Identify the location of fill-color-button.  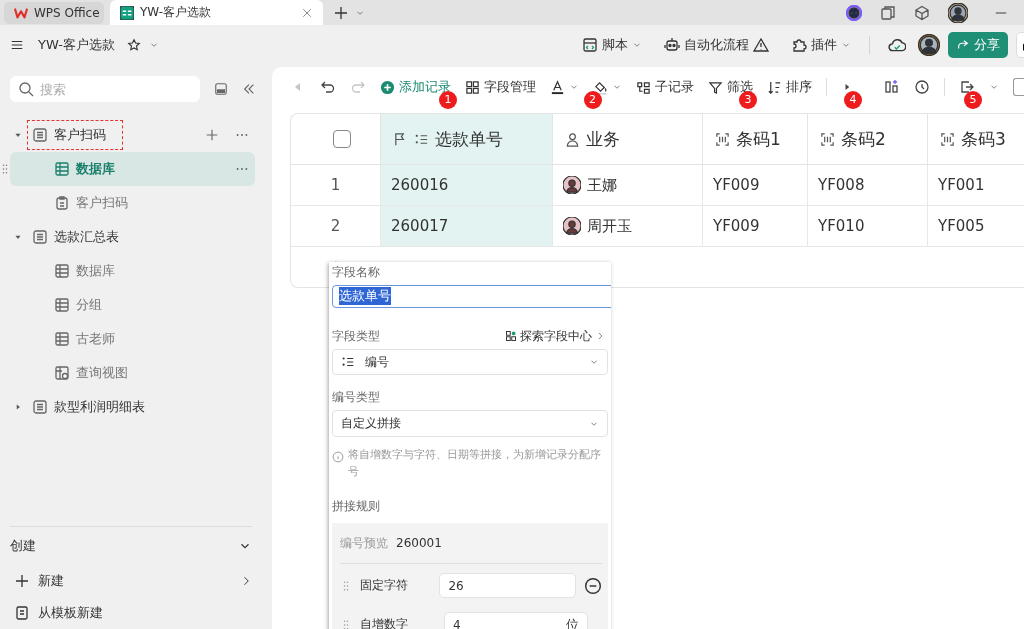
(607, 87).